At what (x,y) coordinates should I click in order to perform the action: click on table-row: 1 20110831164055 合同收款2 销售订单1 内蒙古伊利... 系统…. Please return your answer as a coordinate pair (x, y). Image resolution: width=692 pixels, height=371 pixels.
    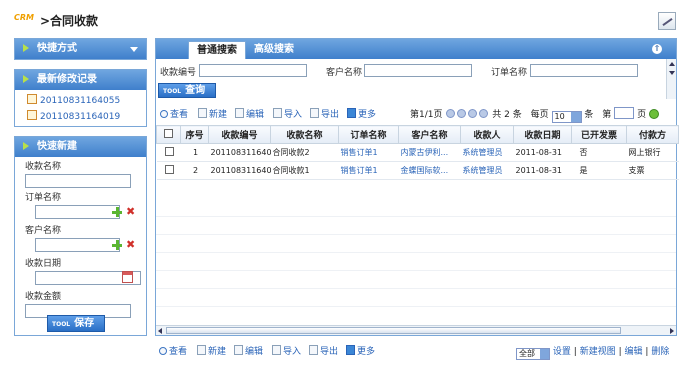
    Looking at the image, I should click on (417, 152).